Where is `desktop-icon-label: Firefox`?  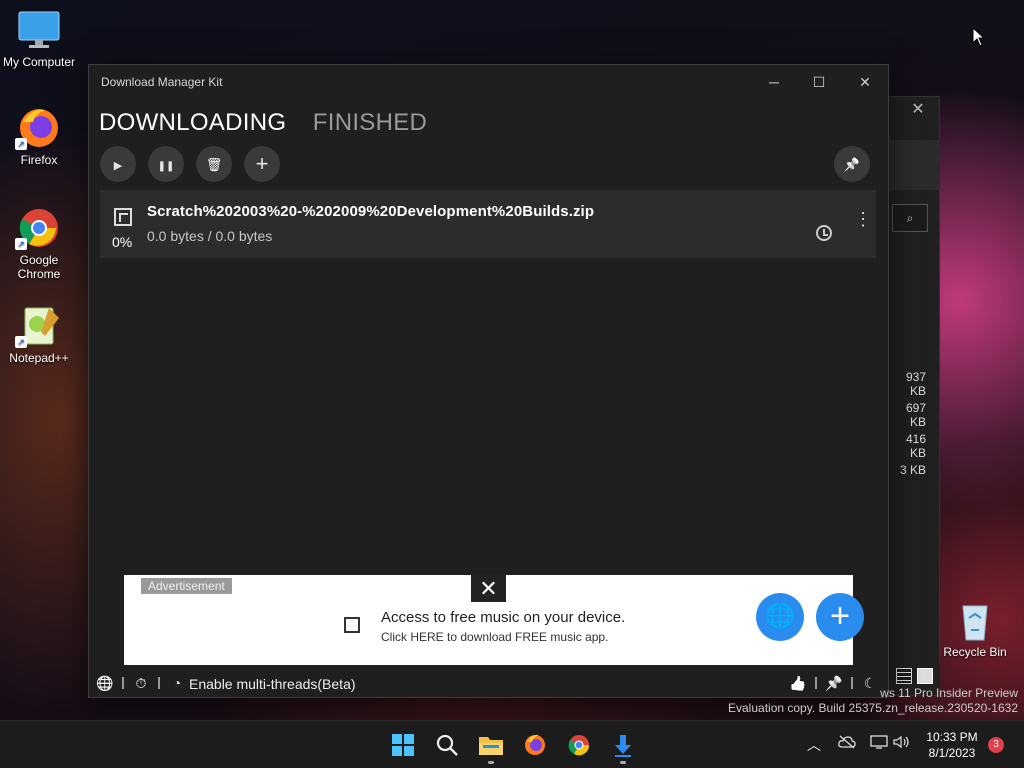 desktop-icon-label: Firefox is located at coordinates (39, 160).